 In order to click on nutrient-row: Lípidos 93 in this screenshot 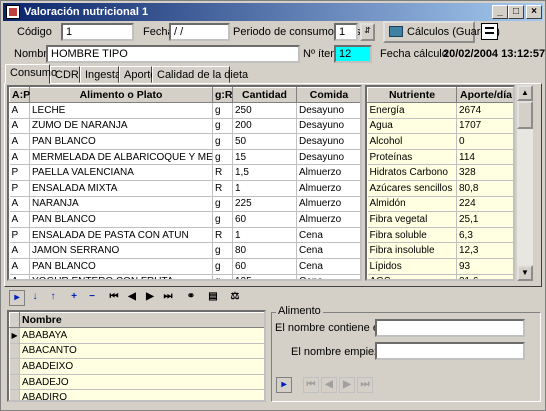, I will do `click(440, 266)`.